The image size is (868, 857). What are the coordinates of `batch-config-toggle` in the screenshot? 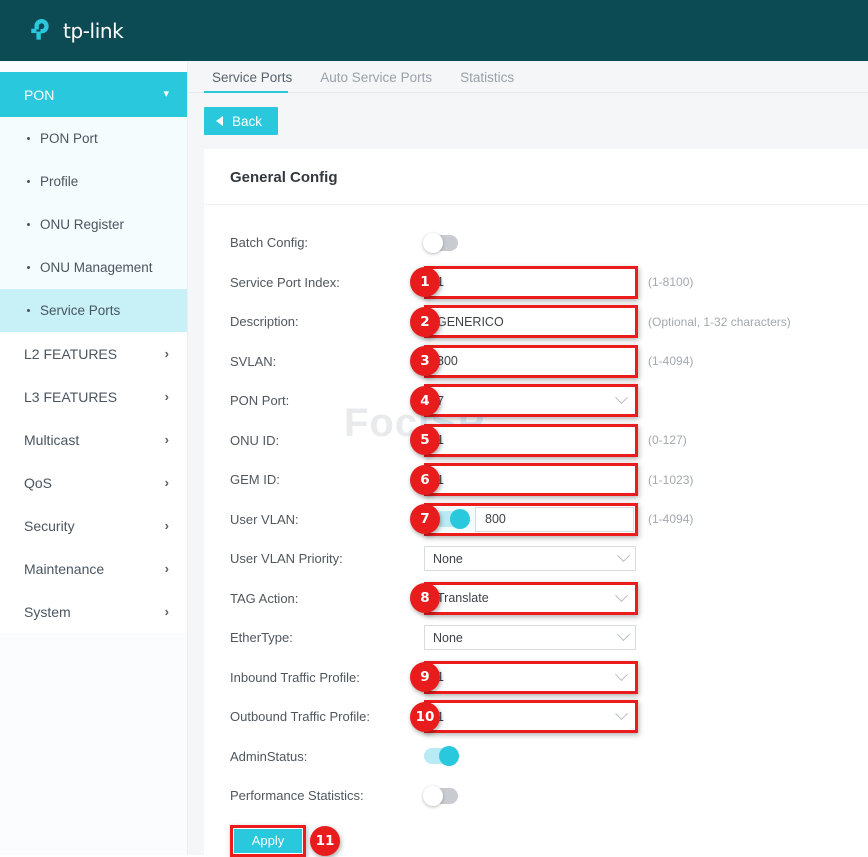 It's located at (440, 242).